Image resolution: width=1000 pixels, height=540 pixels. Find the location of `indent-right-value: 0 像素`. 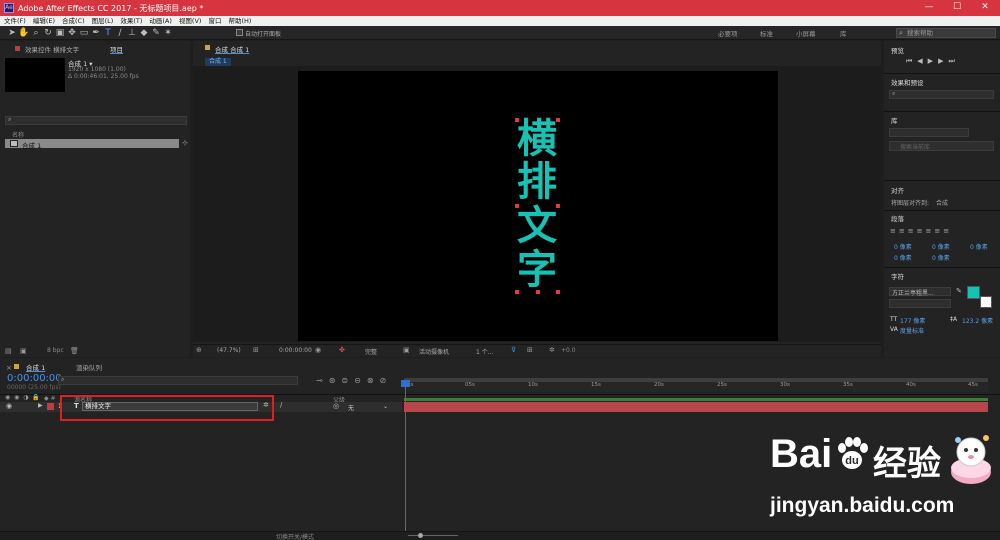

indent-right-value: 0 像素 is located at coordinates (979, 246).